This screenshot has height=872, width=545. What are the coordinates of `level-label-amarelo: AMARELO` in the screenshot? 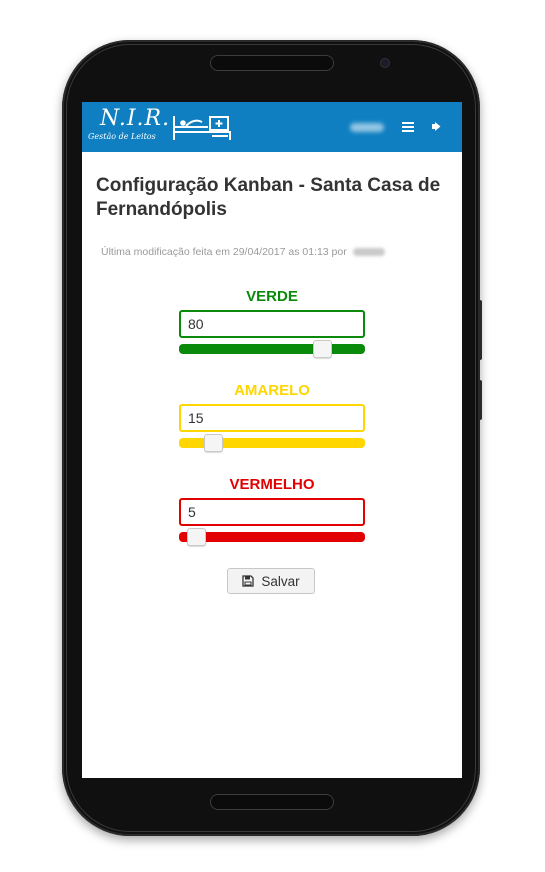 It's located at (272, 390).